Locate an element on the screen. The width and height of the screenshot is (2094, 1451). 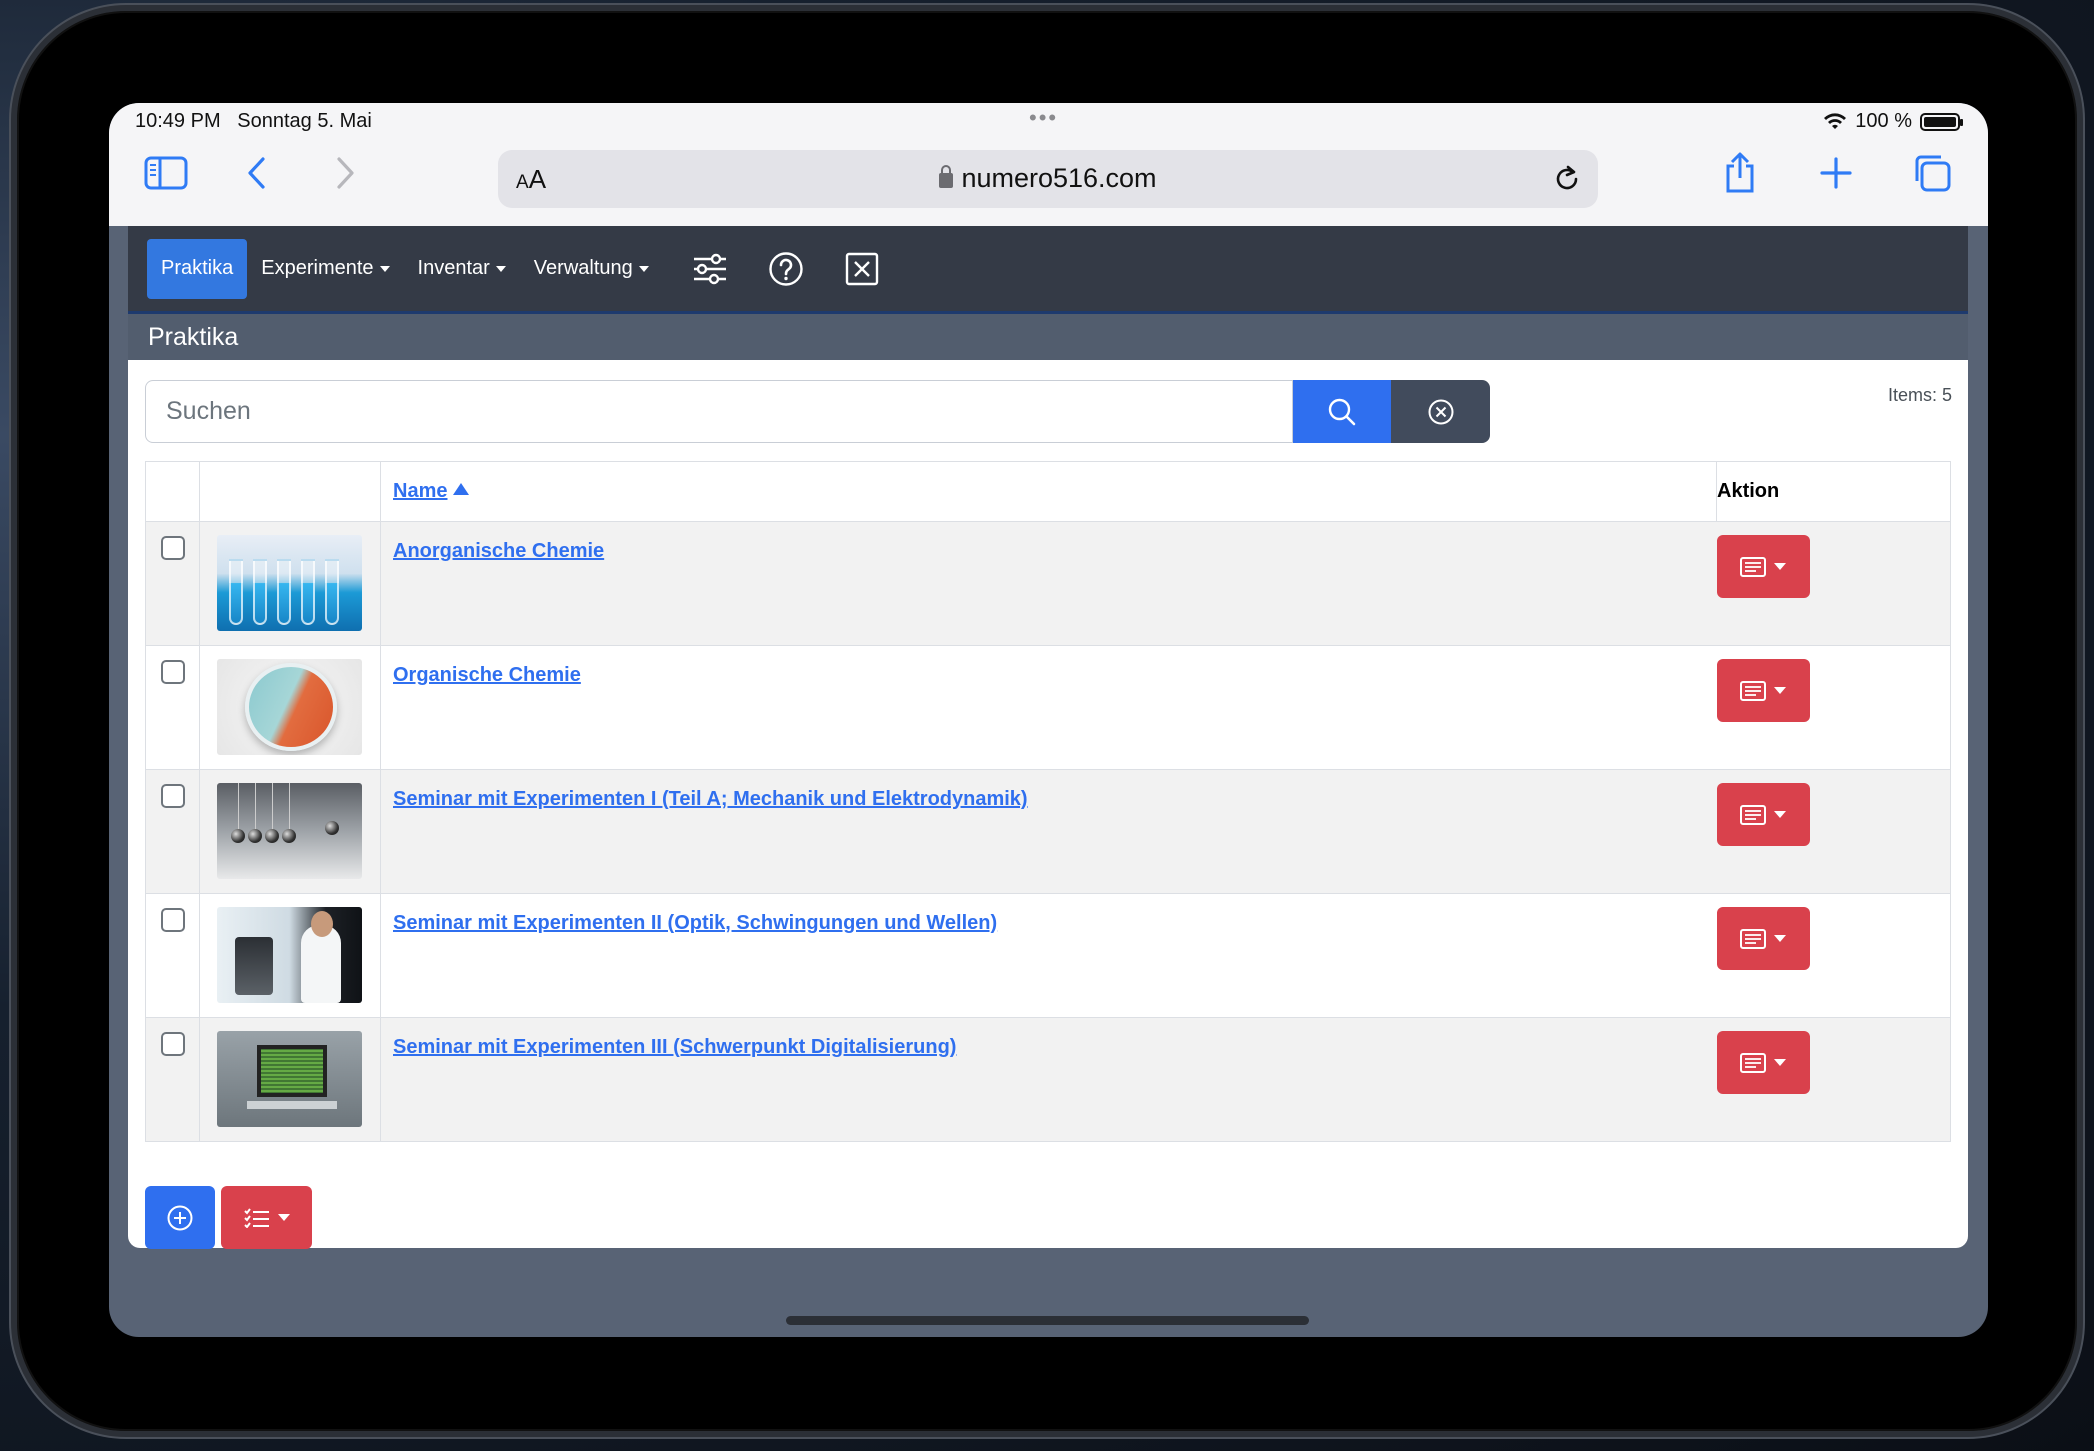
table-footer-actions is located at coordinates (228, 1217).